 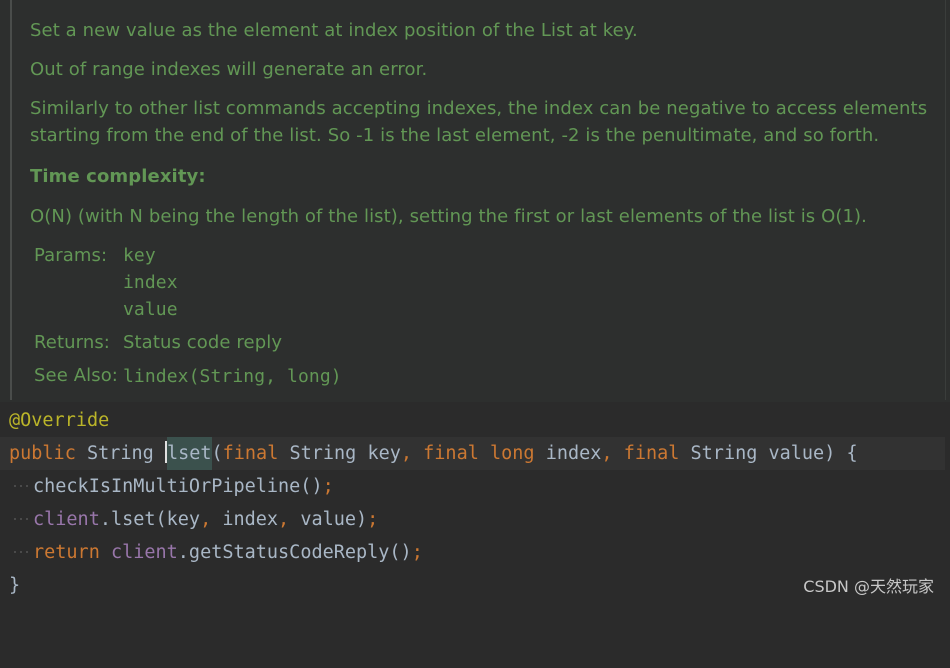 I want to click on doc-gutter-bar, so click(x=11, y=200).